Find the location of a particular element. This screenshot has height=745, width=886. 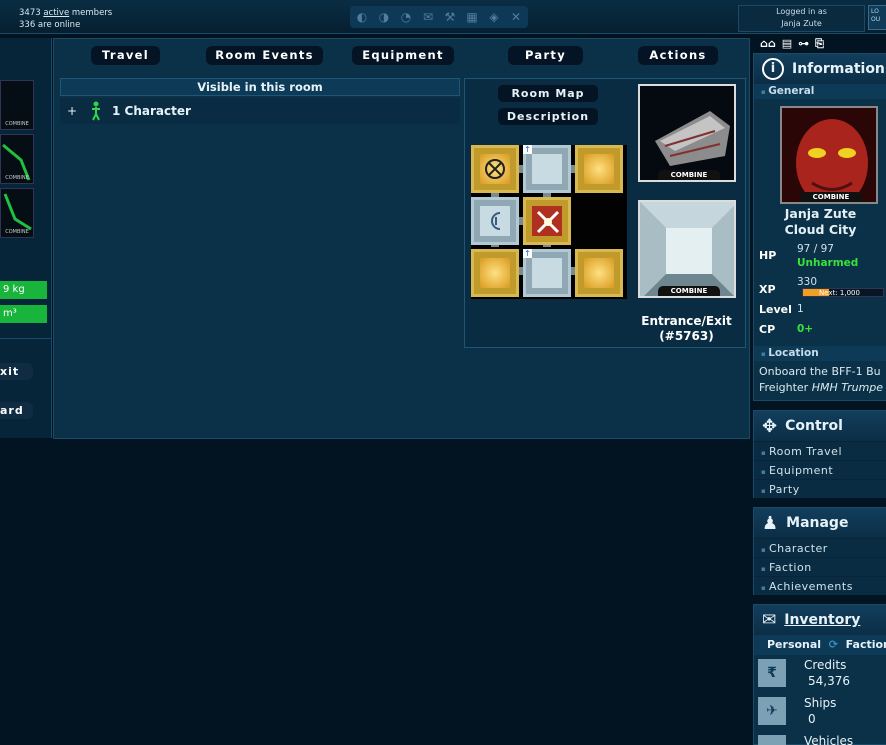

visible-in-room-panel: Visible in this room + 1 Character is located at coordinates (260, 103).